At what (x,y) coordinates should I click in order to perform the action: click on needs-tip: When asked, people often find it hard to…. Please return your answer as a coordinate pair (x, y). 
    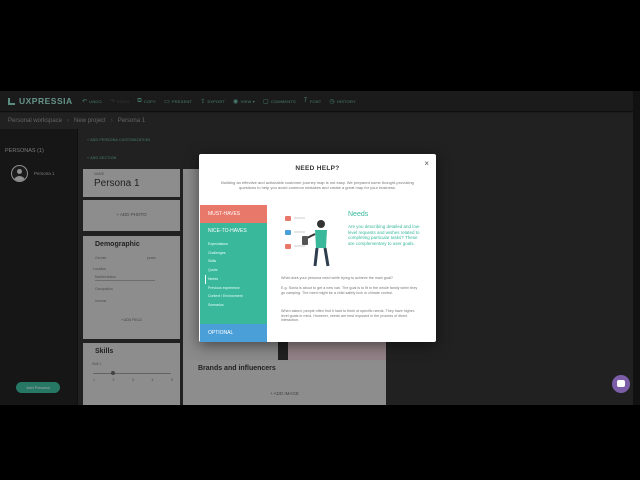
    Looking at the image, I should click on (348, 316).